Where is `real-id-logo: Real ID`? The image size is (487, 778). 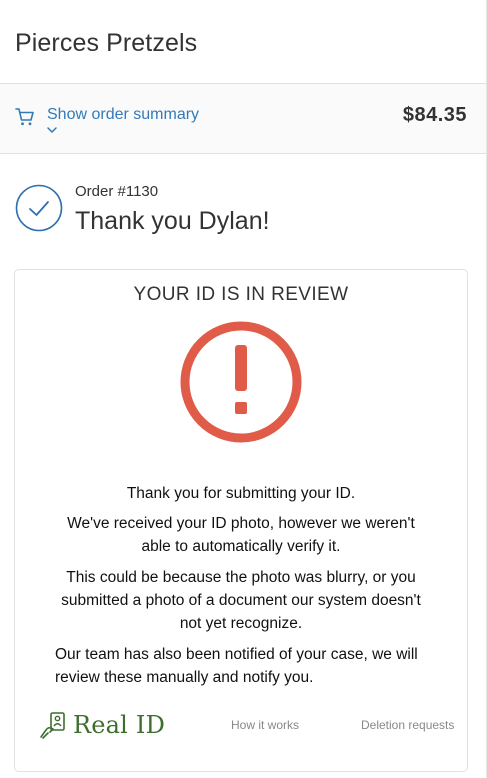
real-id-logo: Real ID is located at coordinates (102, 725).